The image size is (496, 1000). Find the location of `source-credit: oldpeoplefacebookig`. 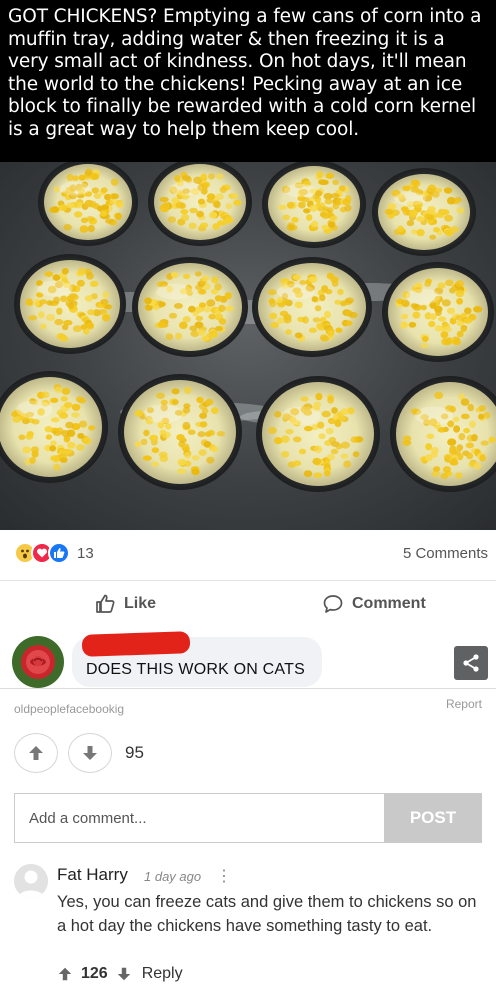

source-credit: oldpeoplefacebookig is located at coordinates (69, 709).